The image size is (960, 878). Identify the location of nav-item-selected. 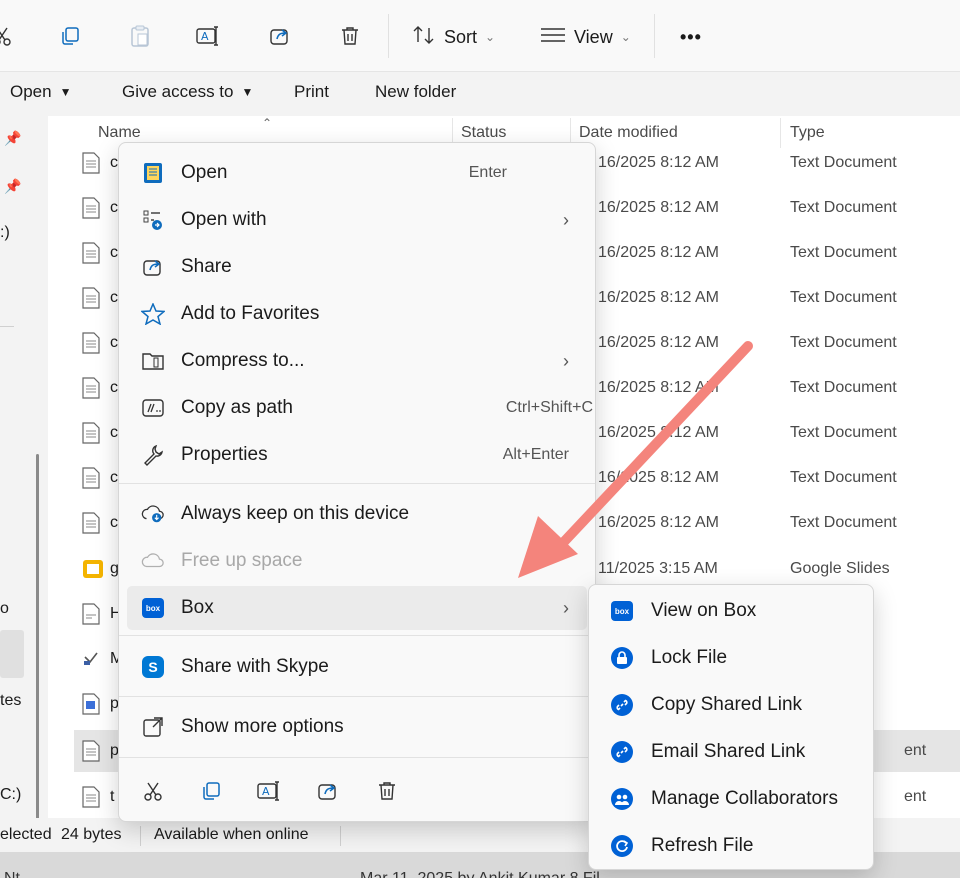
(12, 654).